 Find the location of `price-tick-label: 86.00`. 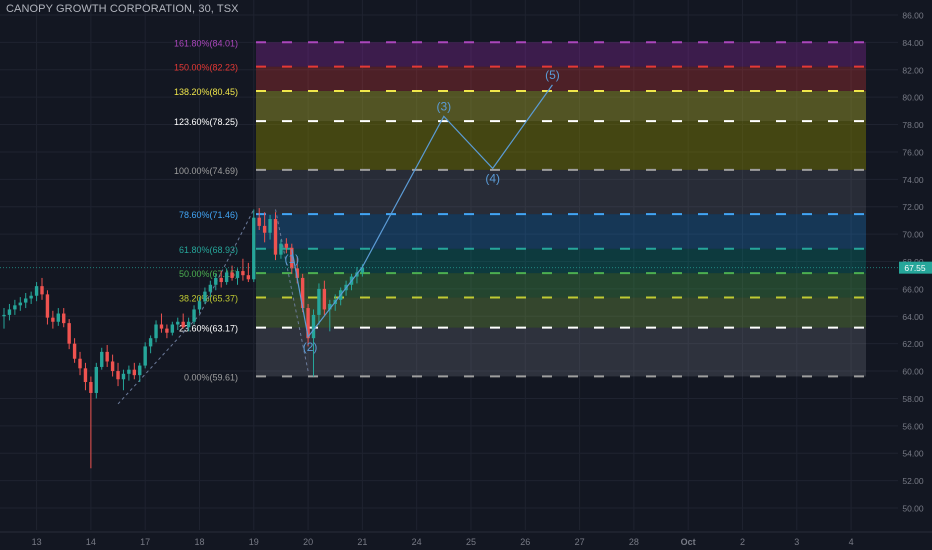

price-tick-label: 86.00 is located at coordinates (913, 16).